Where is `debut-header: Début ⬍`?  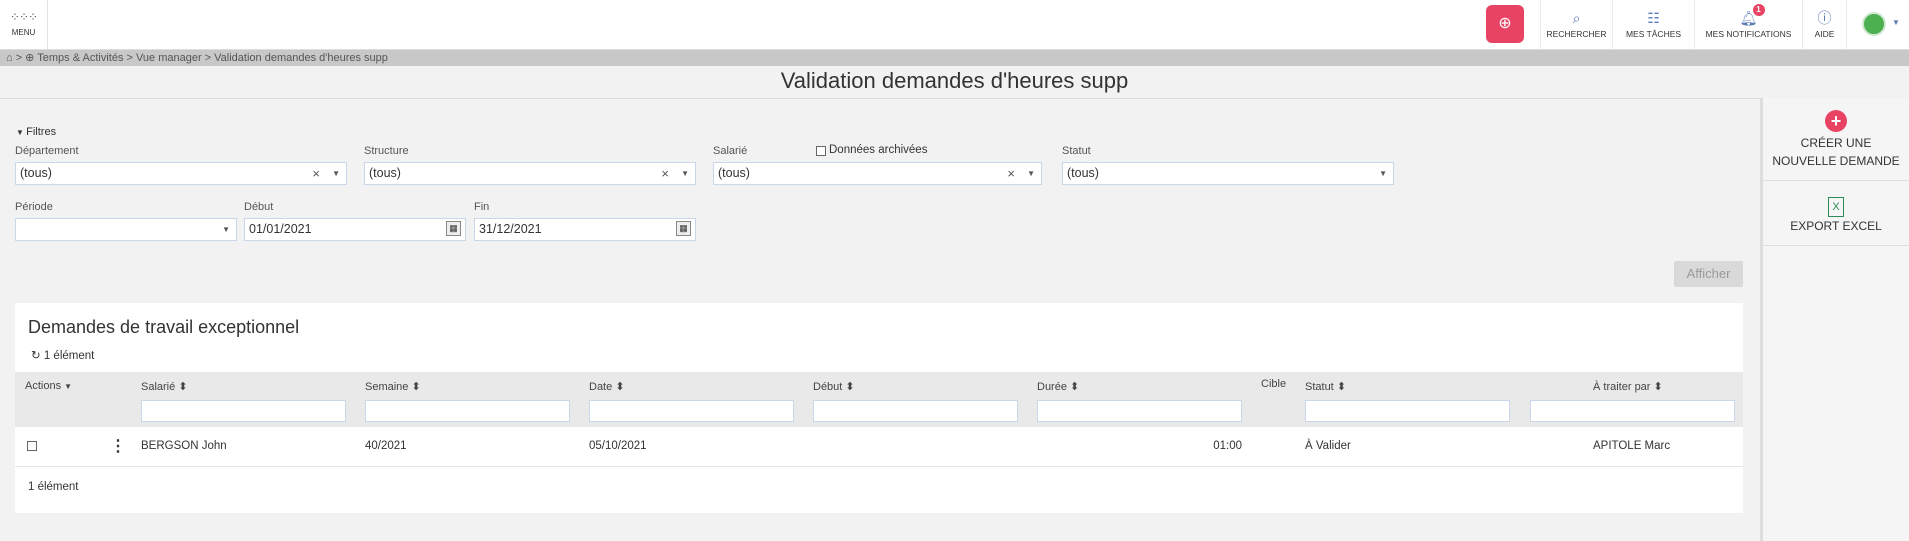
debut-header: Début ⬍ is located at coordinates (834, 386).